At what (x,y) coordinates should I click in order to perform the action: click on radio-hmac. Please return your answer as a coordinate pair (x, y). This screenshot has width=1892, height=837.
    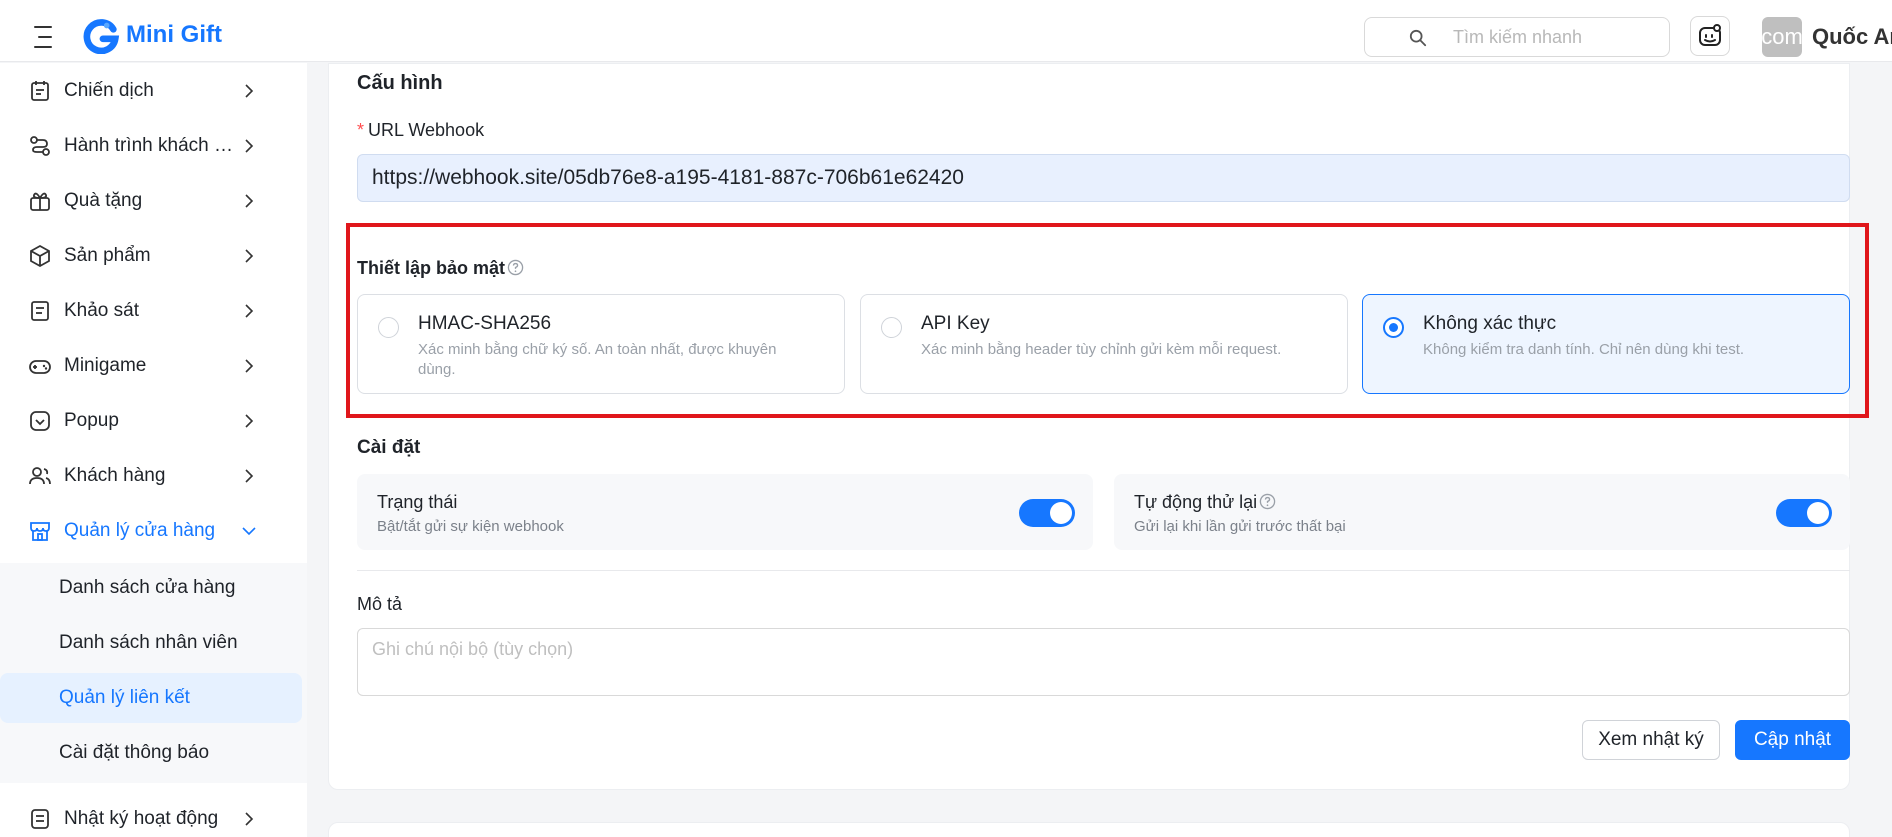
    Looking at the image, I should click on (388, 327).